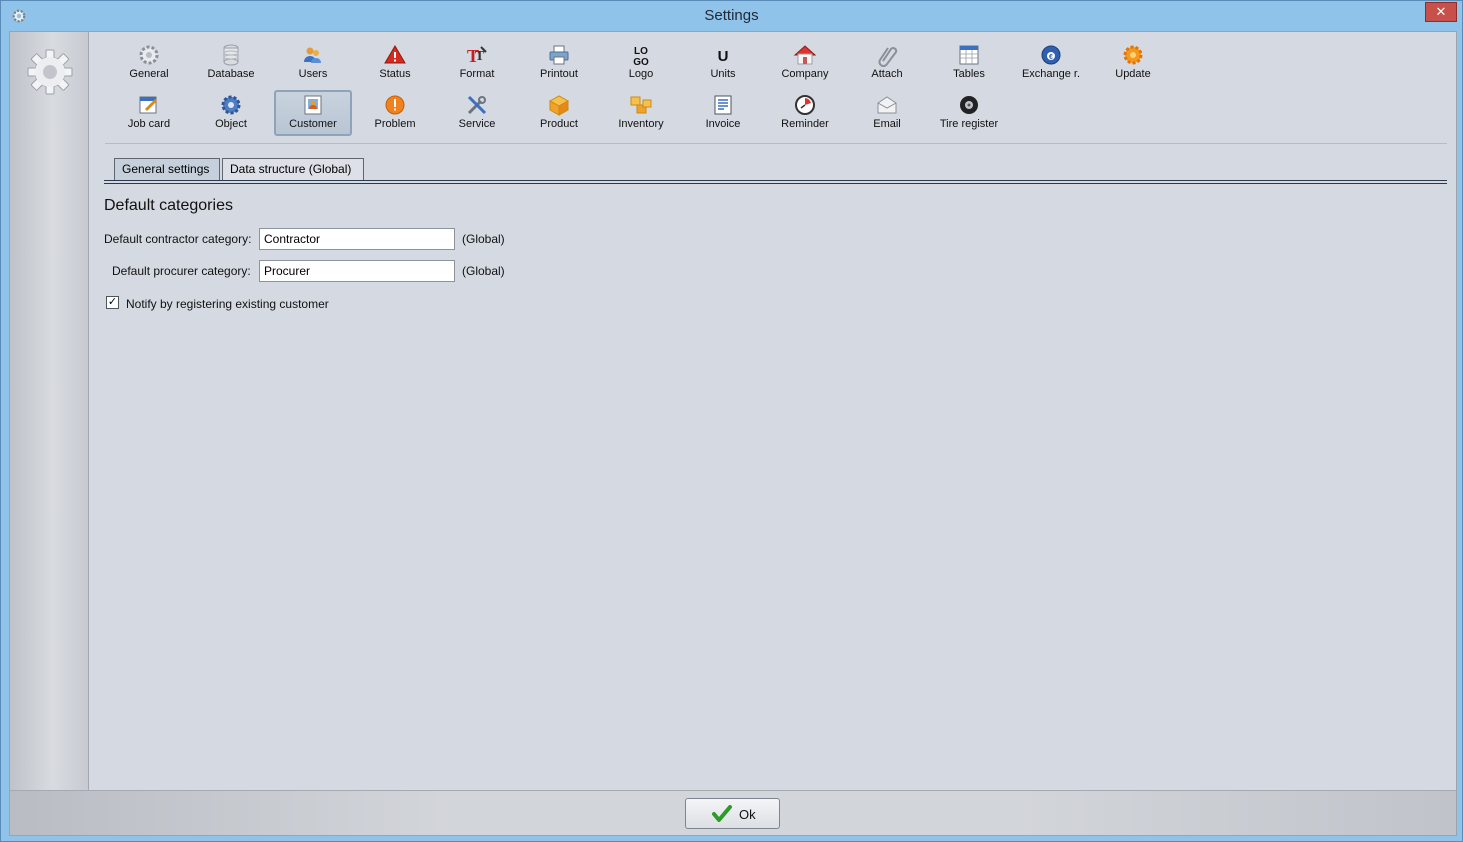 The image size is (1463, 842). What do you see at coordinates (231, 55) in the screenshot?
I see `database-icon` at bounding box center [231, 55].